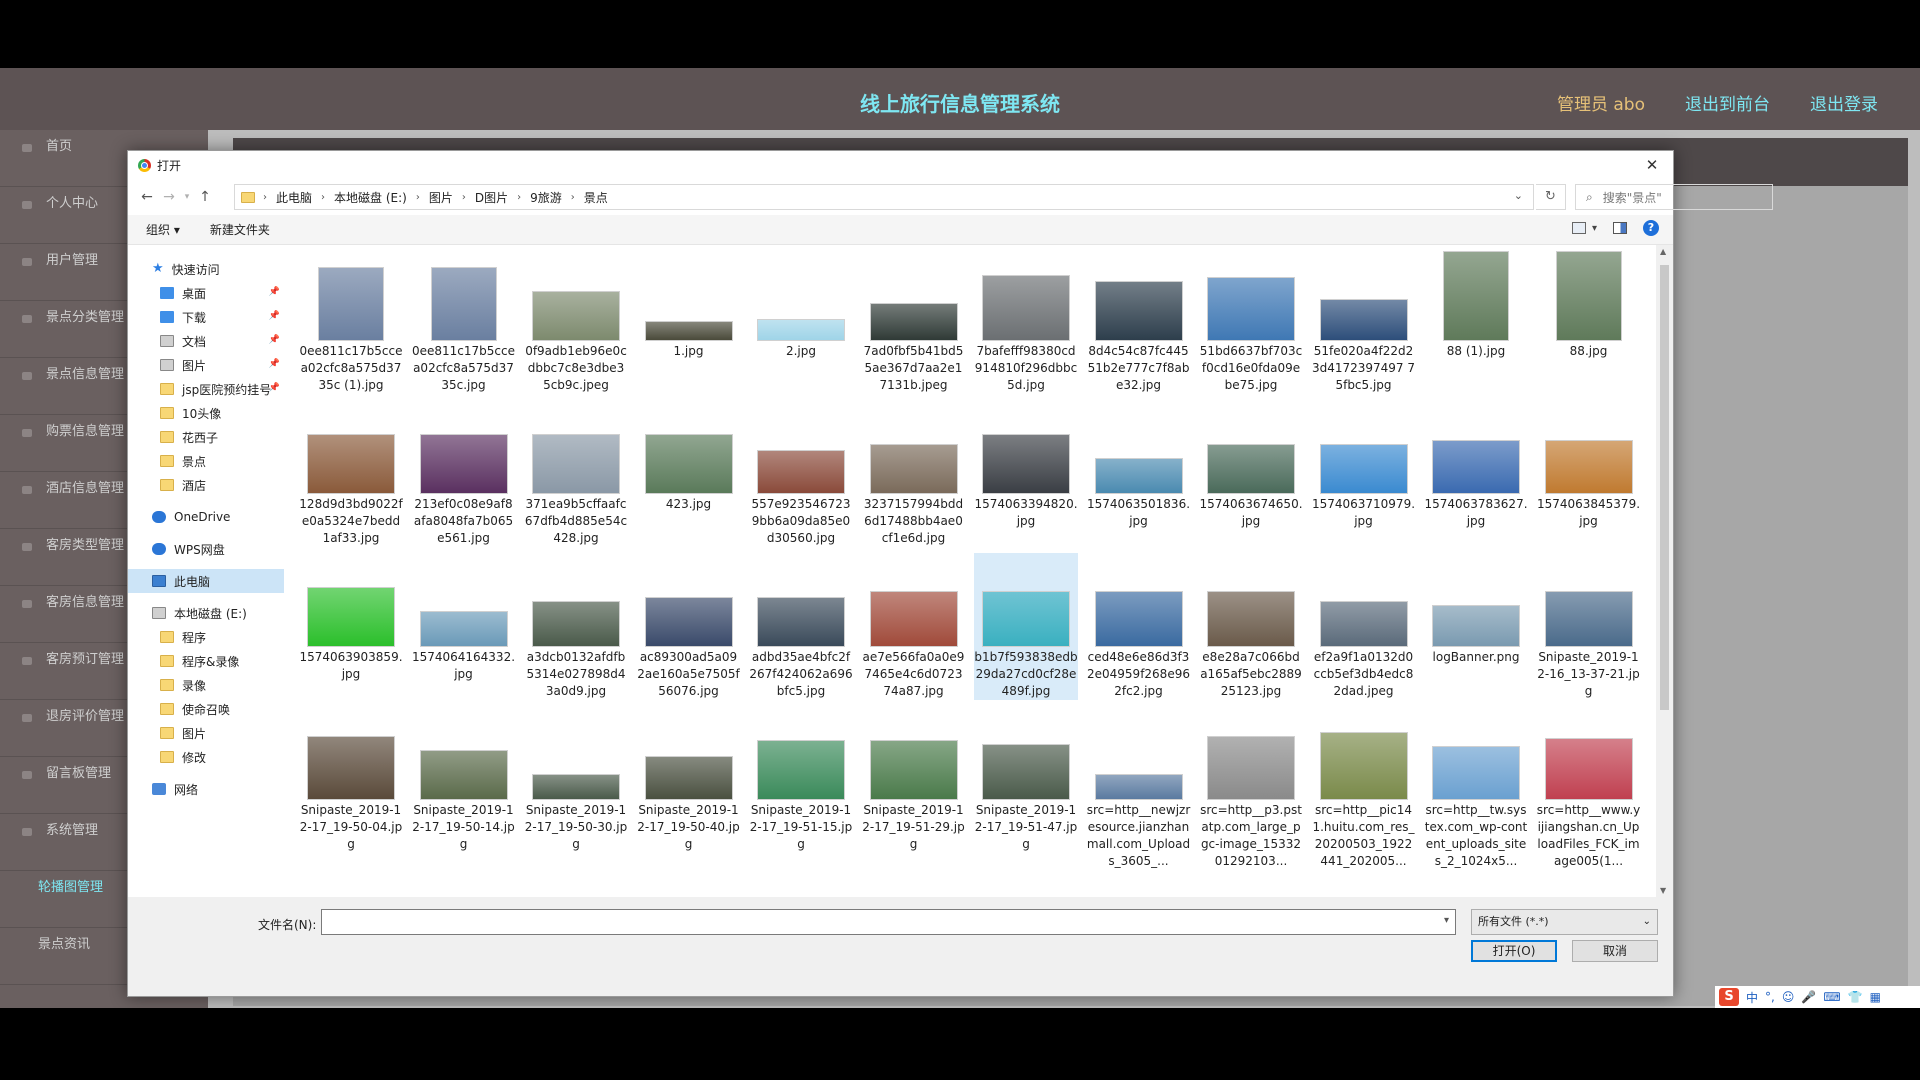 The width and height of the screenshot is (1920, 1080). I want to click on microphone-icon: 🎤, so click(1808, 997).